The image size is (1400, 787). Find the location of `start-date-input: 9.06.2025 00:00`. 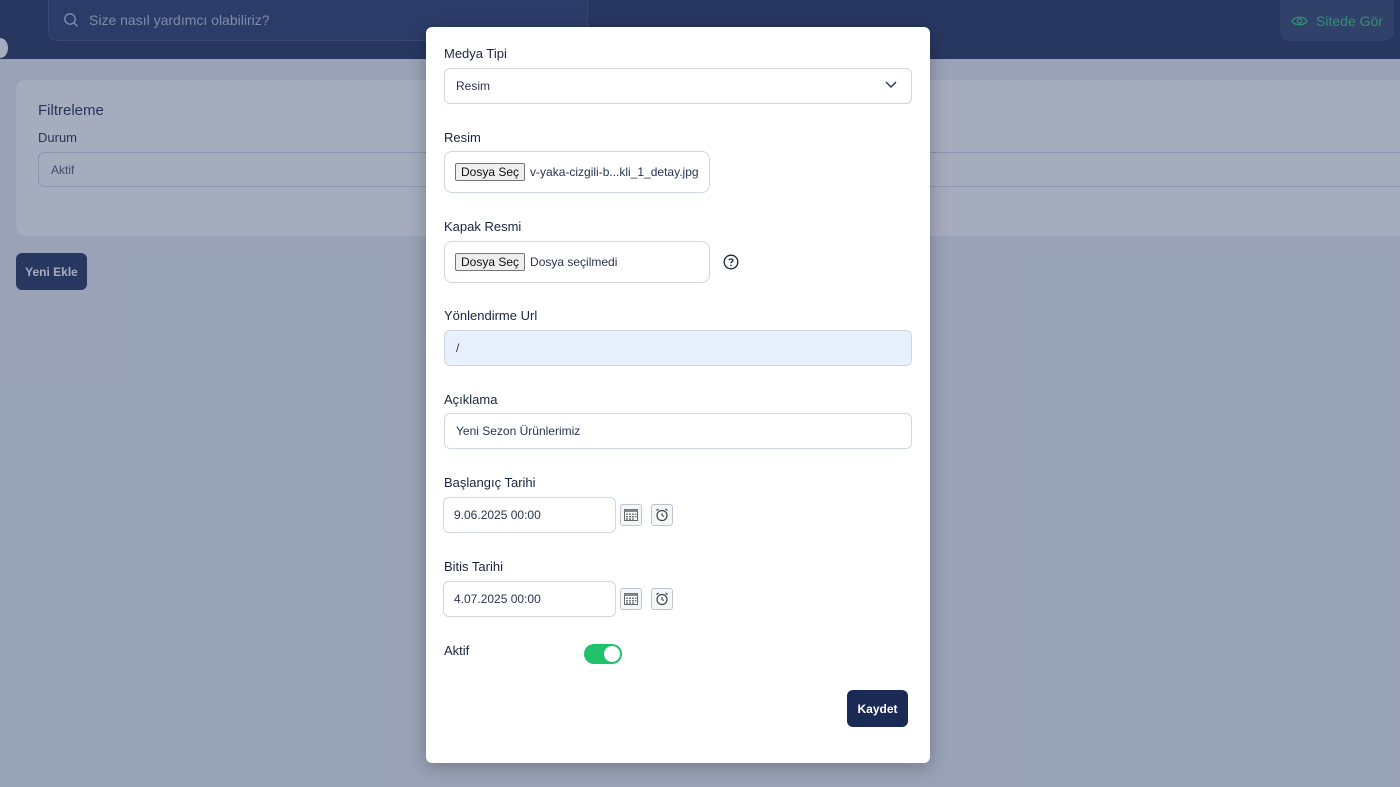

start-date-input: 9.06.2025 00:00 is located at coordinates (529, 515).